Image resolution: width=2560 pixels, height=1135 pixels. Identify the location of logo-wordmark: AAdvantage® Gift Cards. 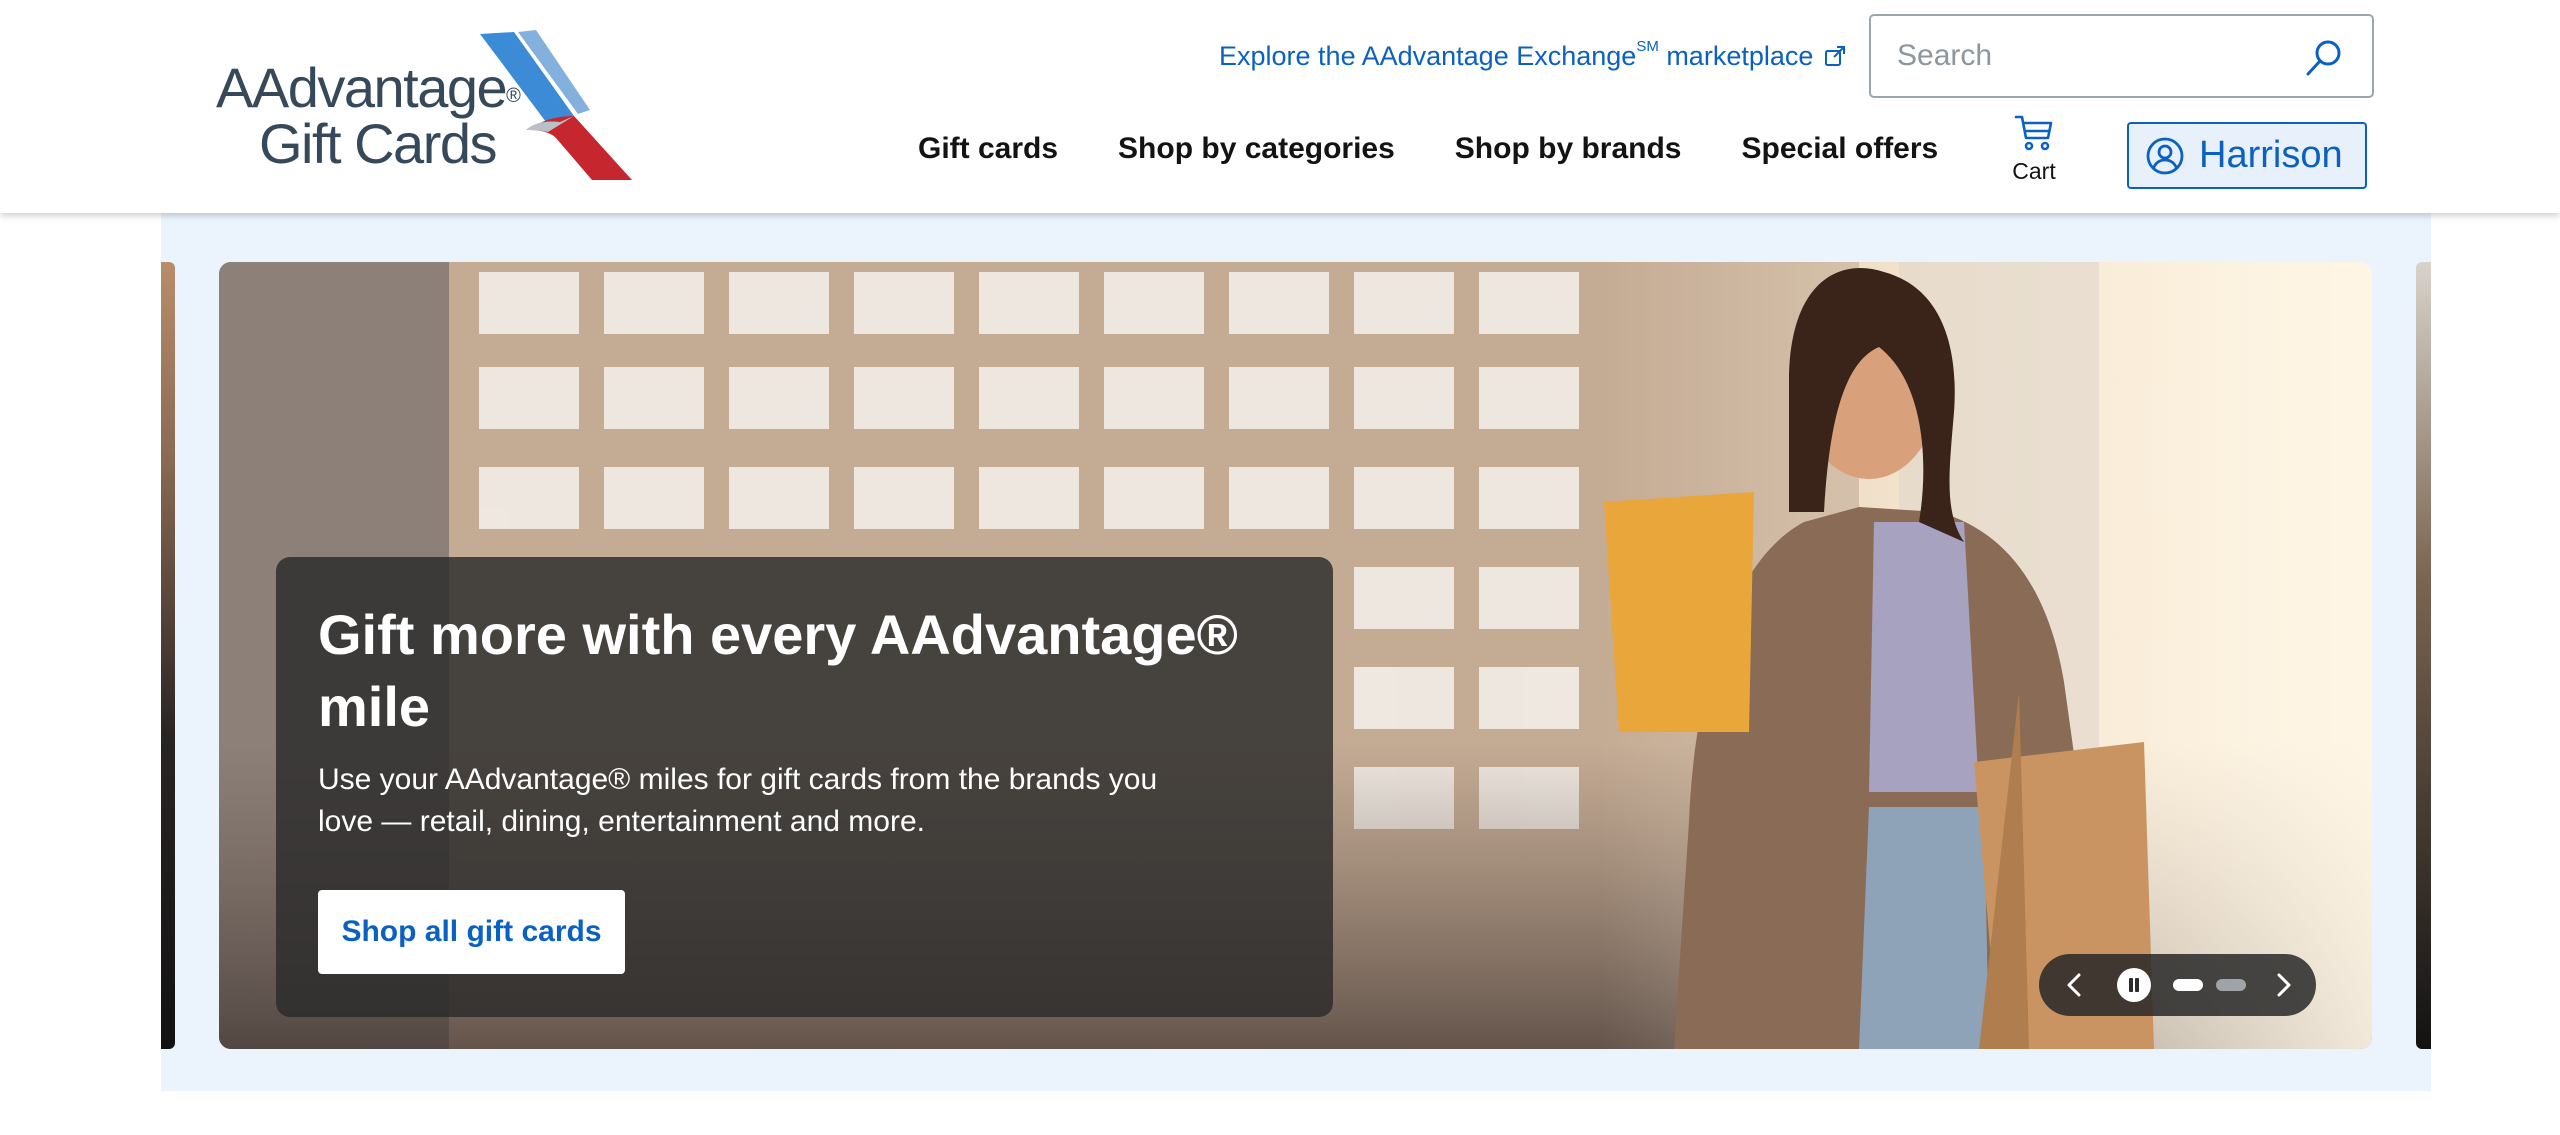
(368, 117).